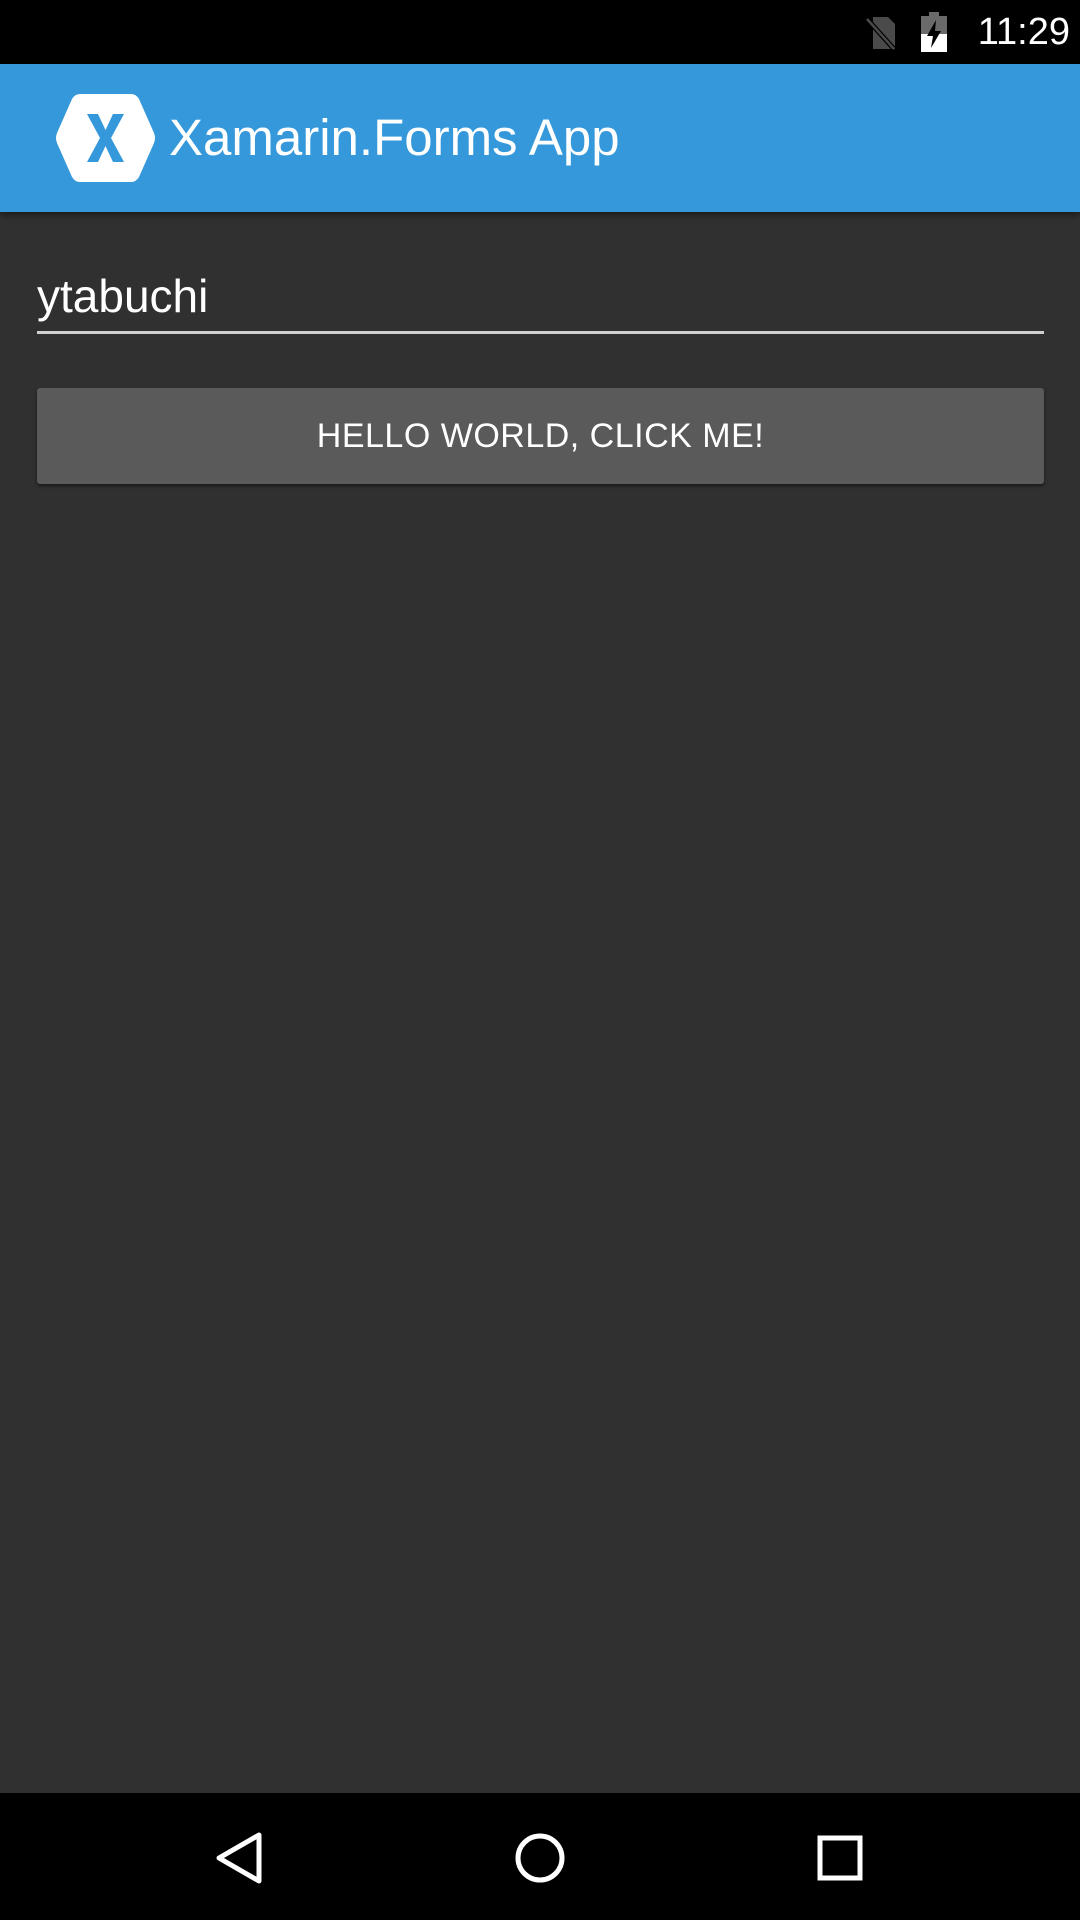 The height and width of the screenshot is (1920, 1080). I want to click on back-icon, so click(240, 1858).